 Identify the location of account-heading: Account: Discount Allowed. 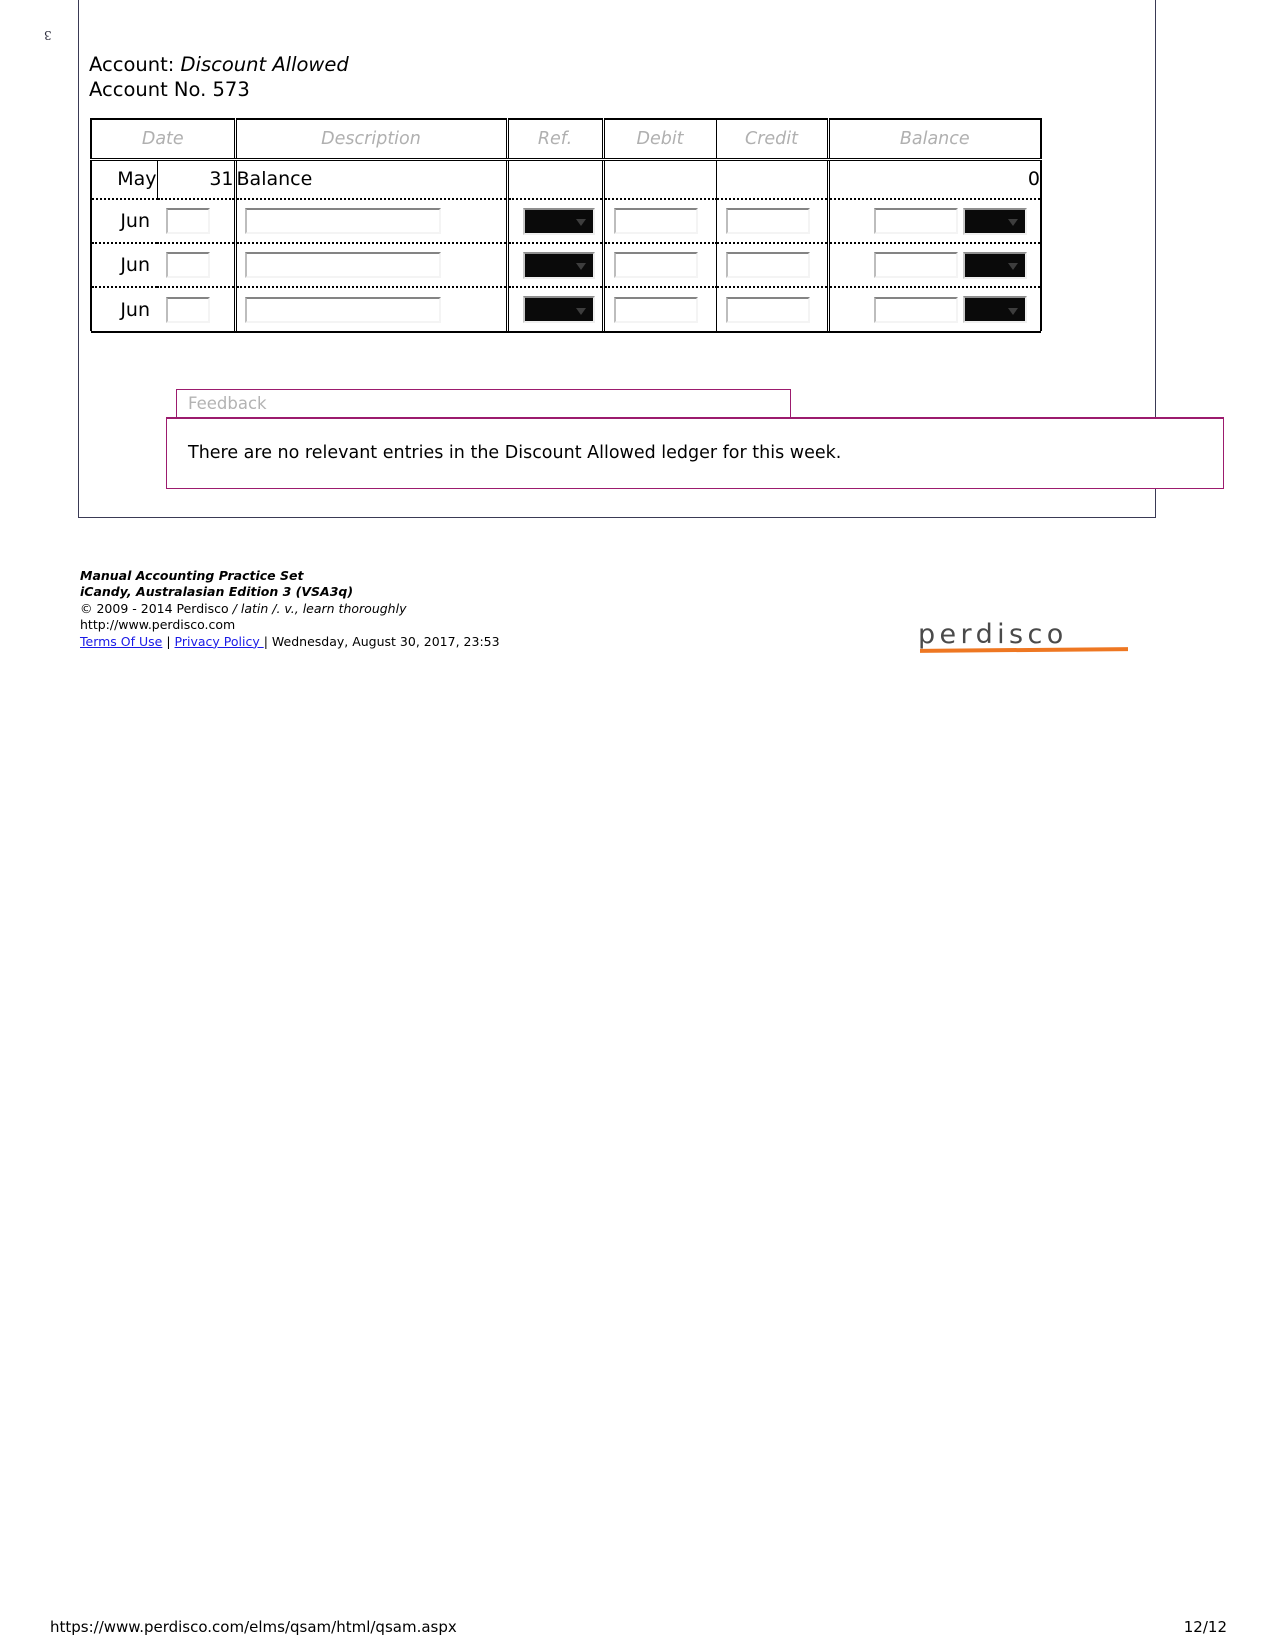
(619, 38).